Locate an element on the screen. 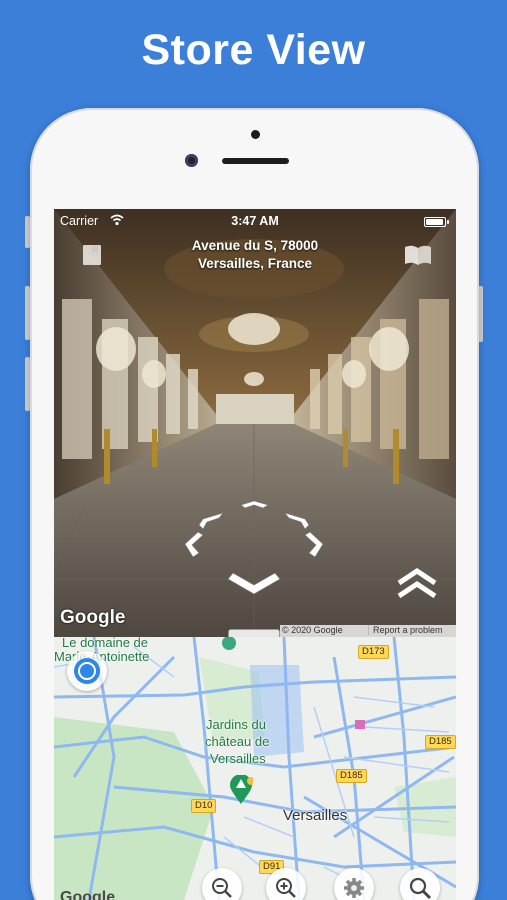 The height and width of the screenshot is (900, 507). copyright-text: © 2020 Google is located at coordinates (312, 630).